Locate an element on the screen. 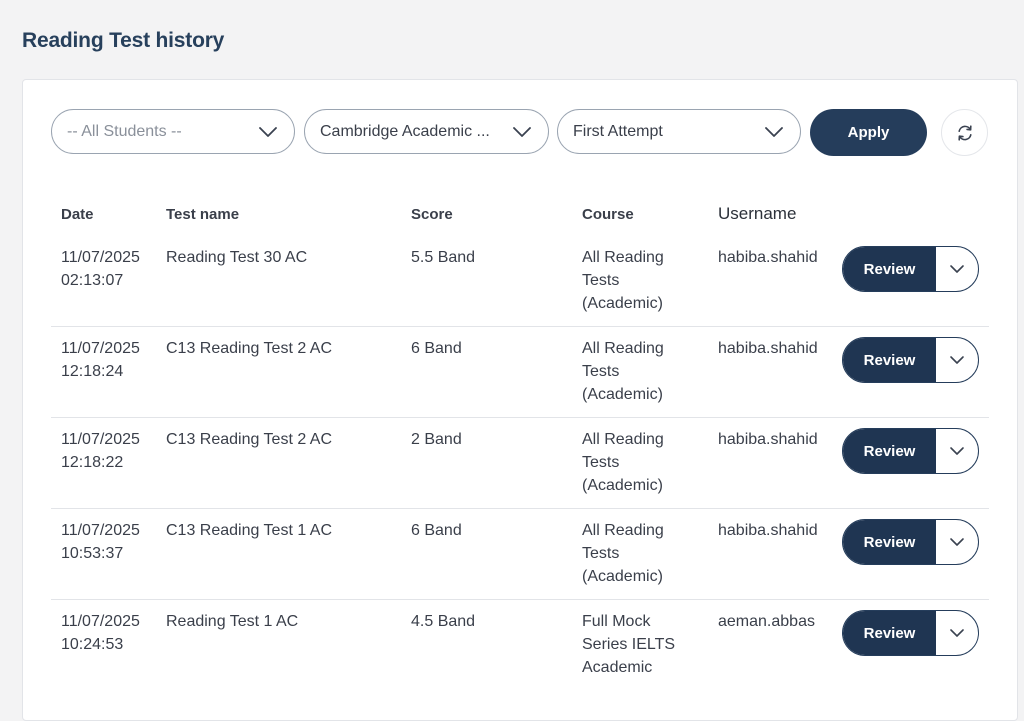 This screenshot has width=1024, height=721. student-select: -- All Students -- is located at coordinates (173, 131).